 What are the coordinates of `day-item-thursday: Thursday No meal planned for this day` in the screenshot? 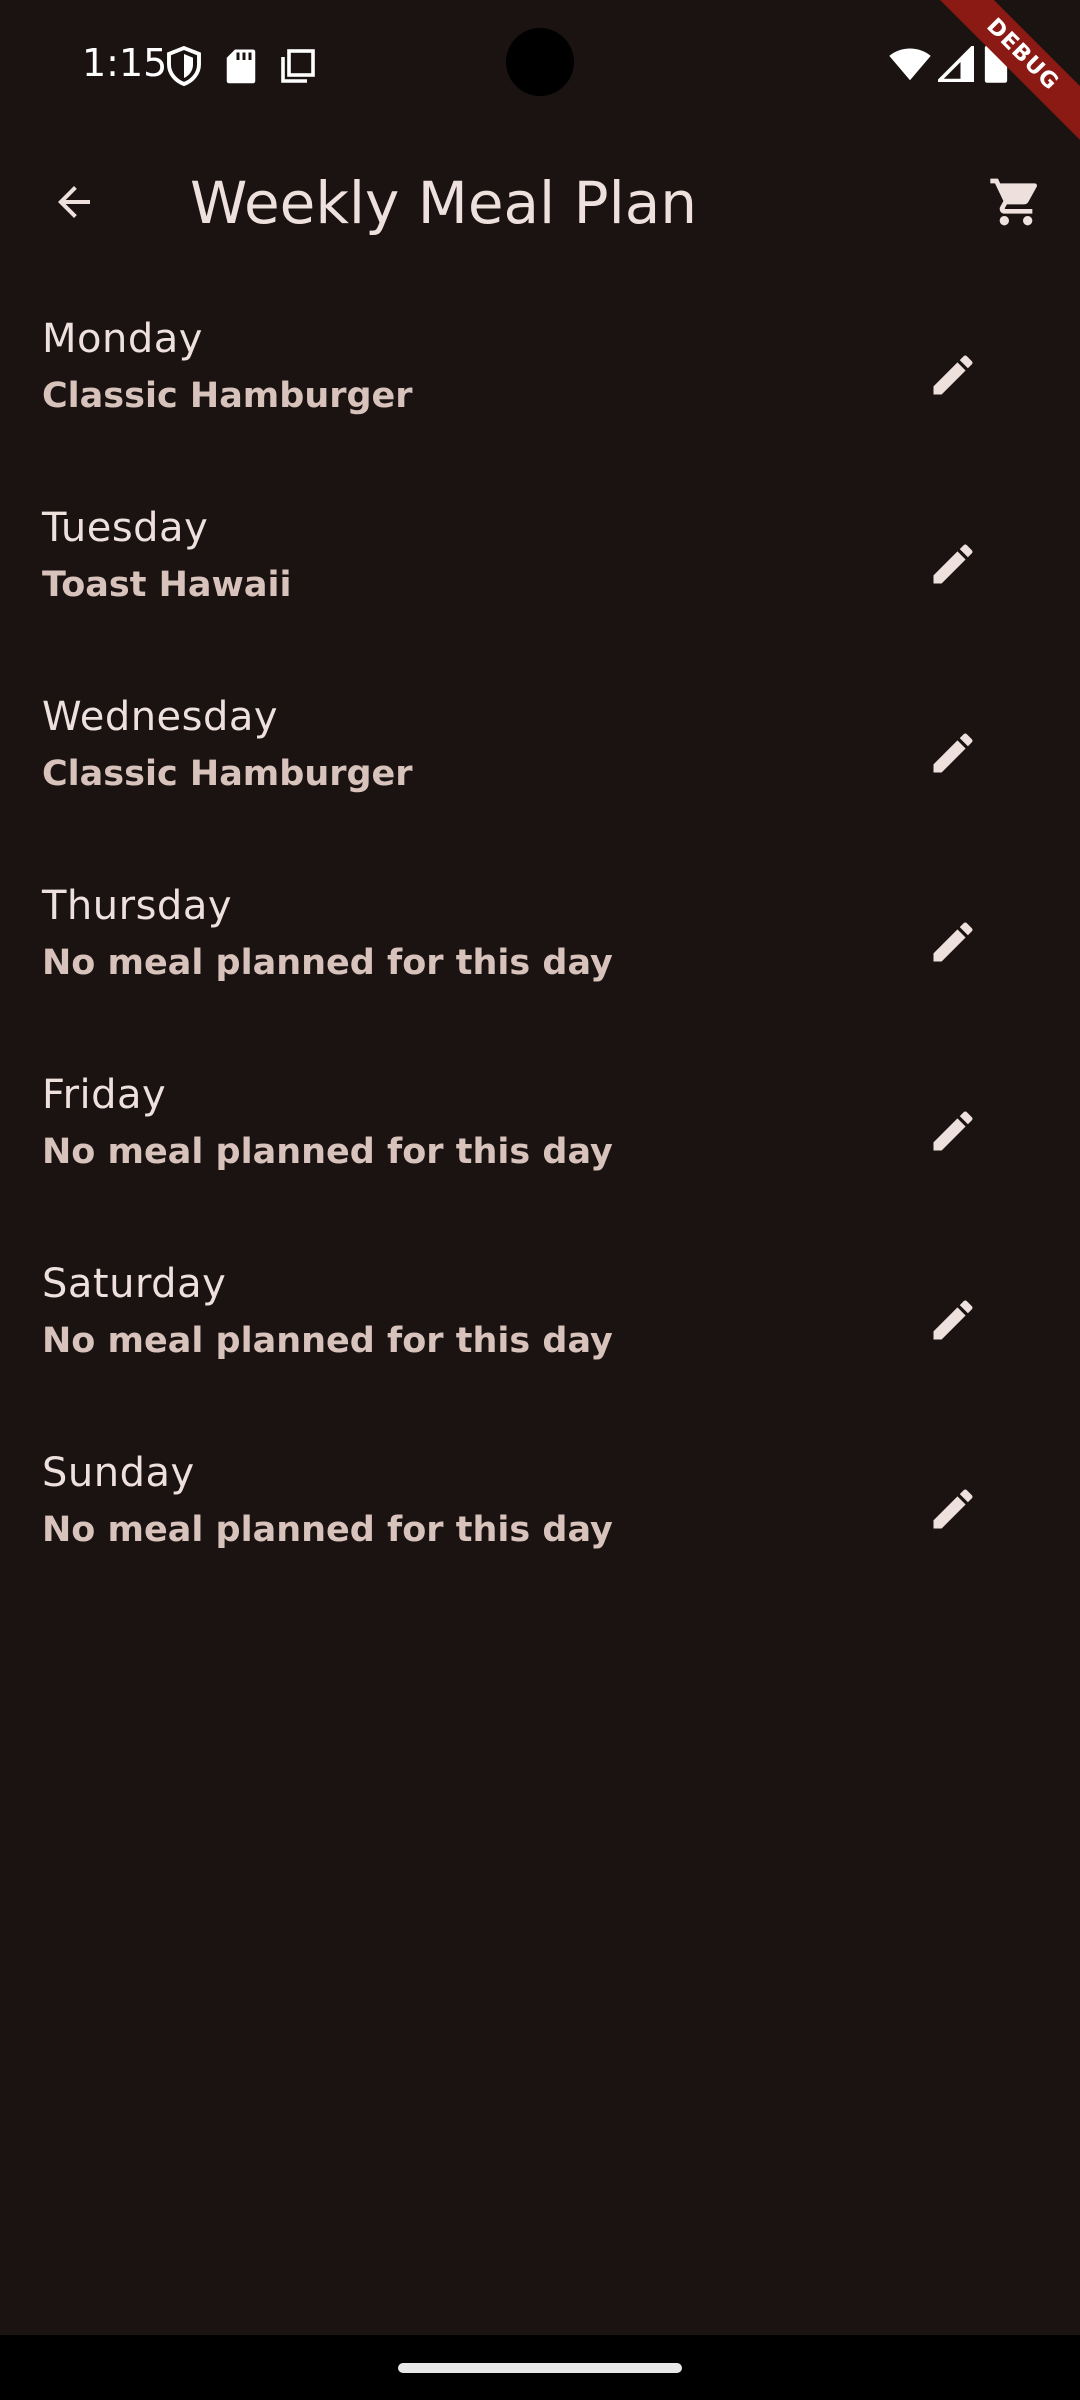 It's located at (540, 961).